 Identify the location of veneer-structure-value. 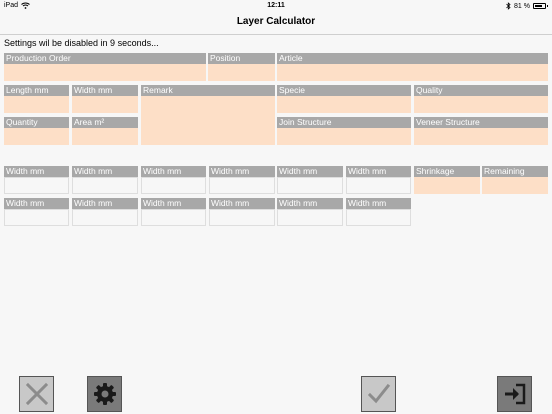
(481, 136).